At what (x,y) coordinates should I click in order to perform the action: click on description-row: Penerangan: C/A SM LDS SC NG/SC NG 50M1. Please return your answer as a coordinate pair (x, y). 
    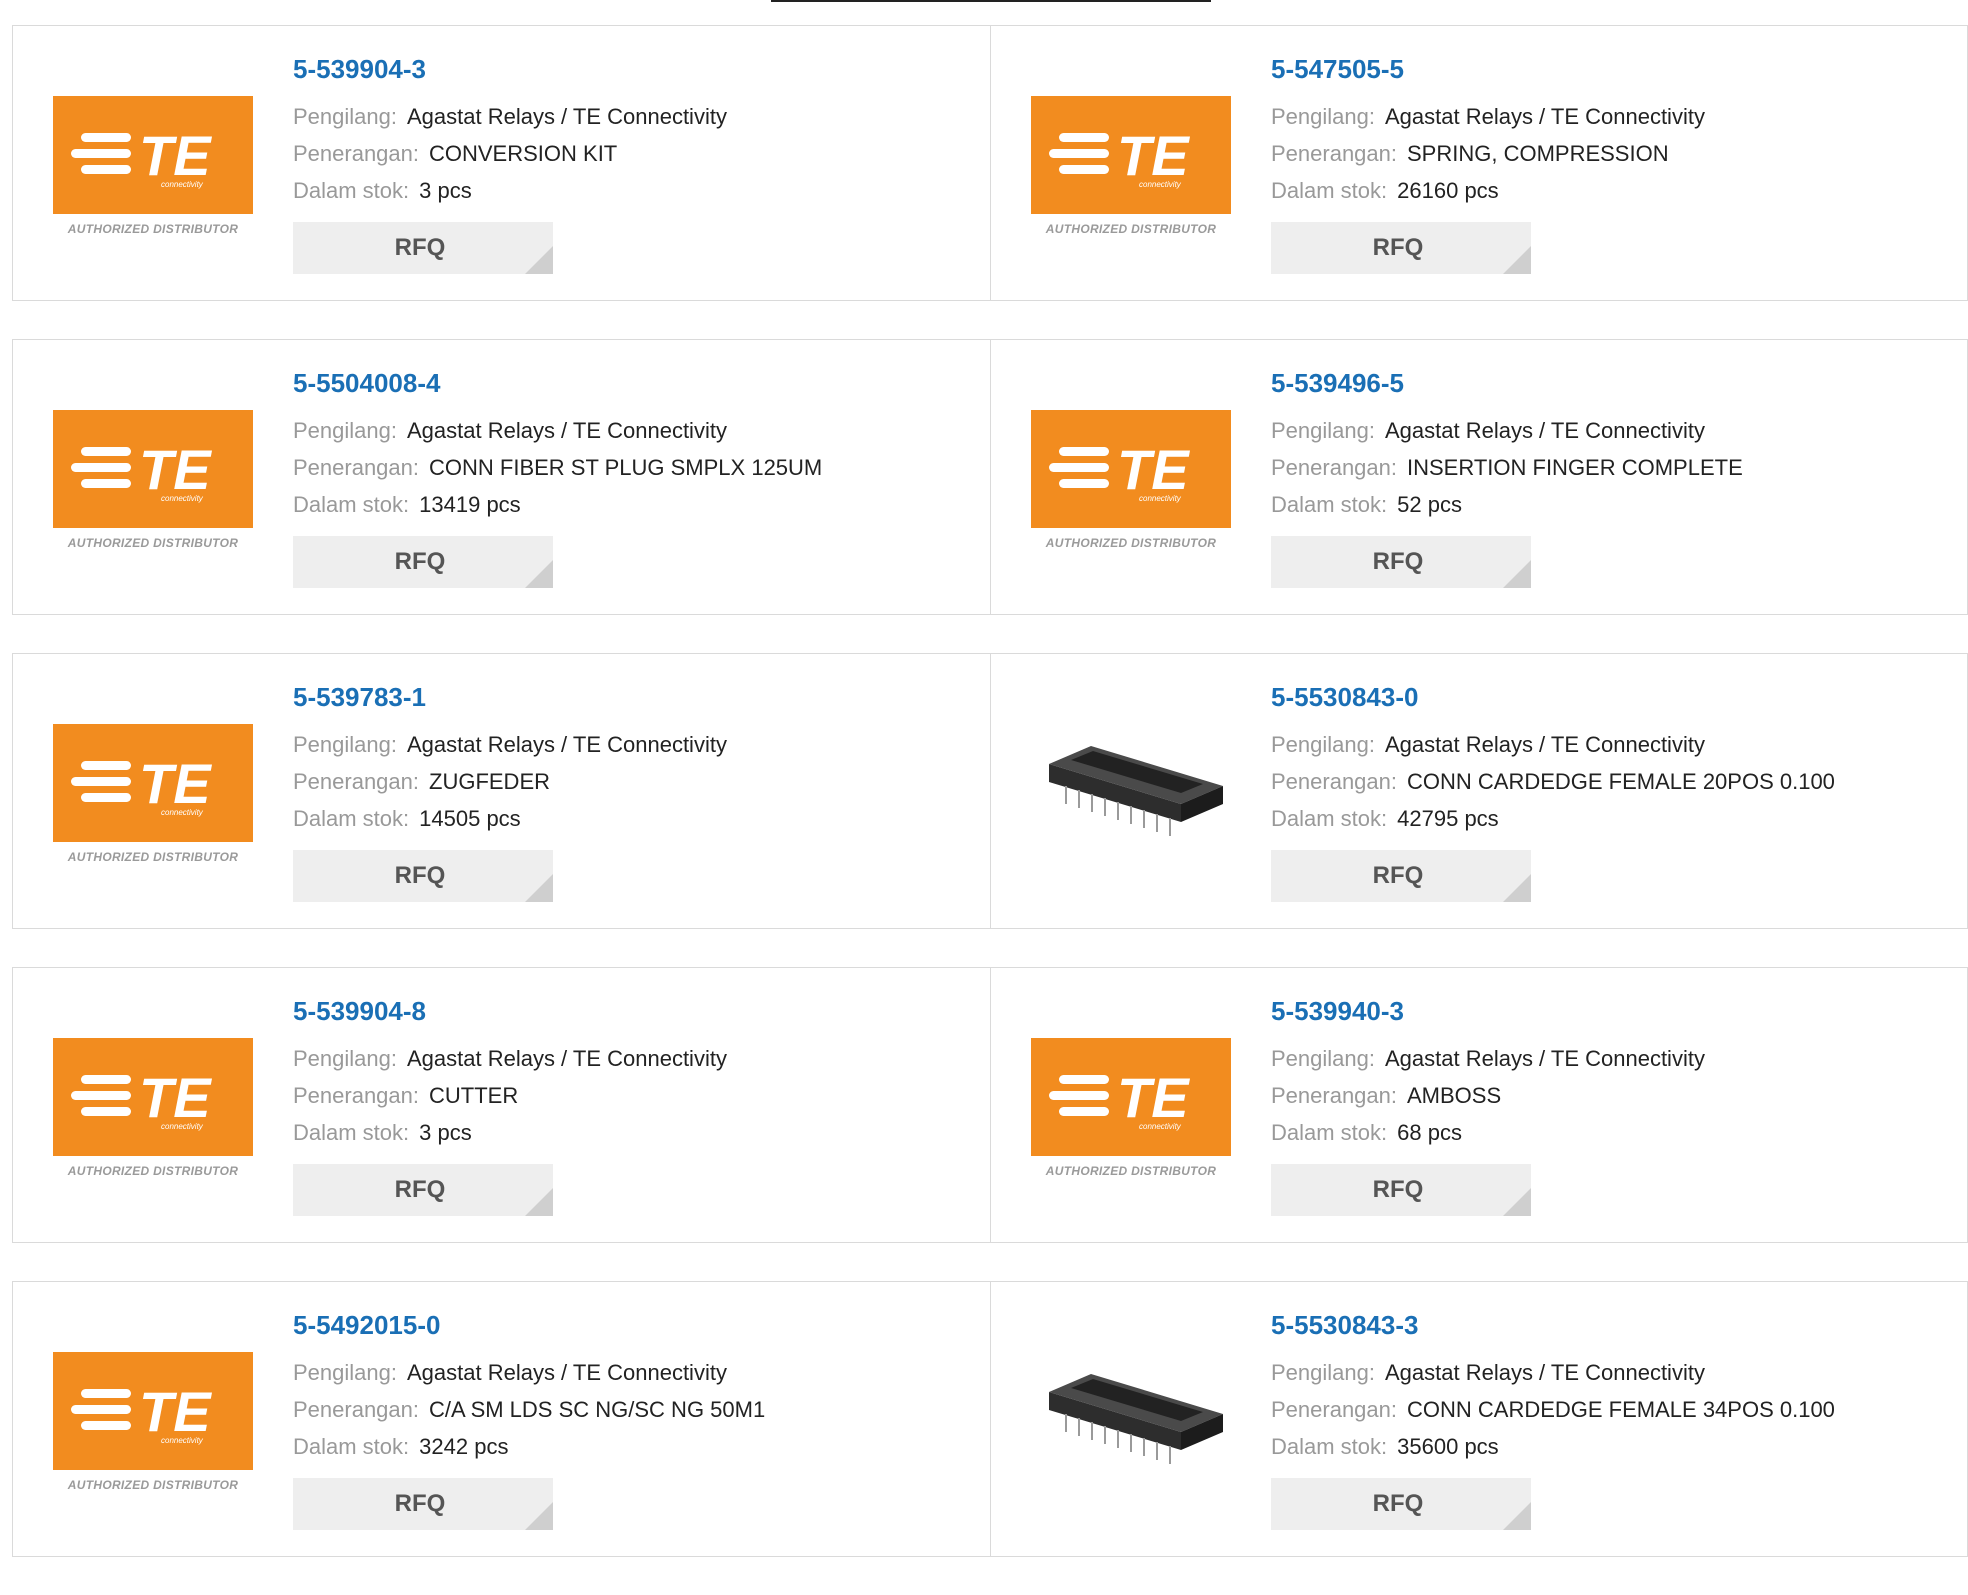
    Looking at the image, I should click on (529, 1409).